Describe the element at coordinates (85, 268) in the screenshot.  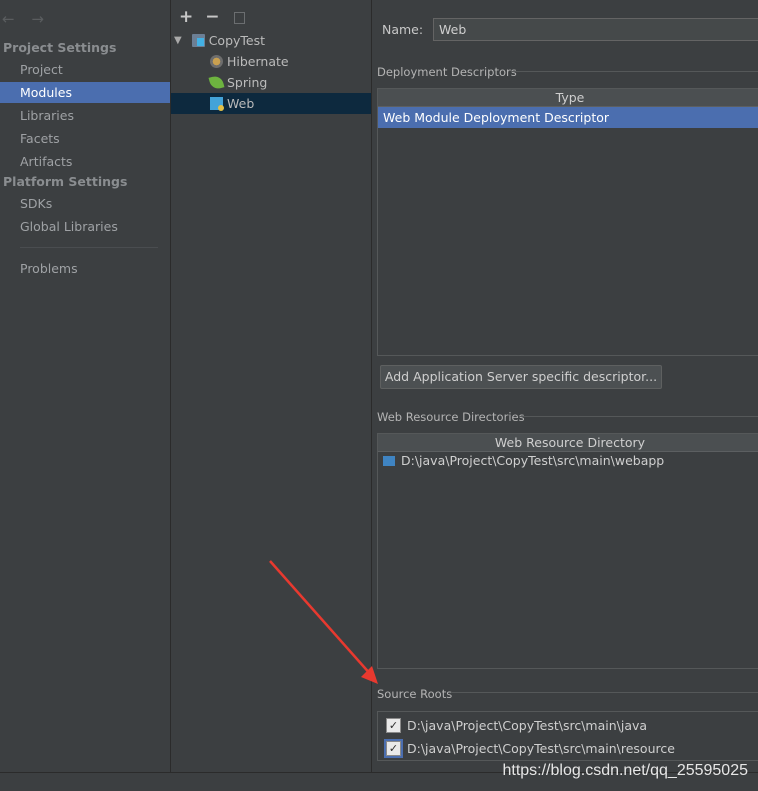
I see `sidebar-item-problems: Problems` at that location.